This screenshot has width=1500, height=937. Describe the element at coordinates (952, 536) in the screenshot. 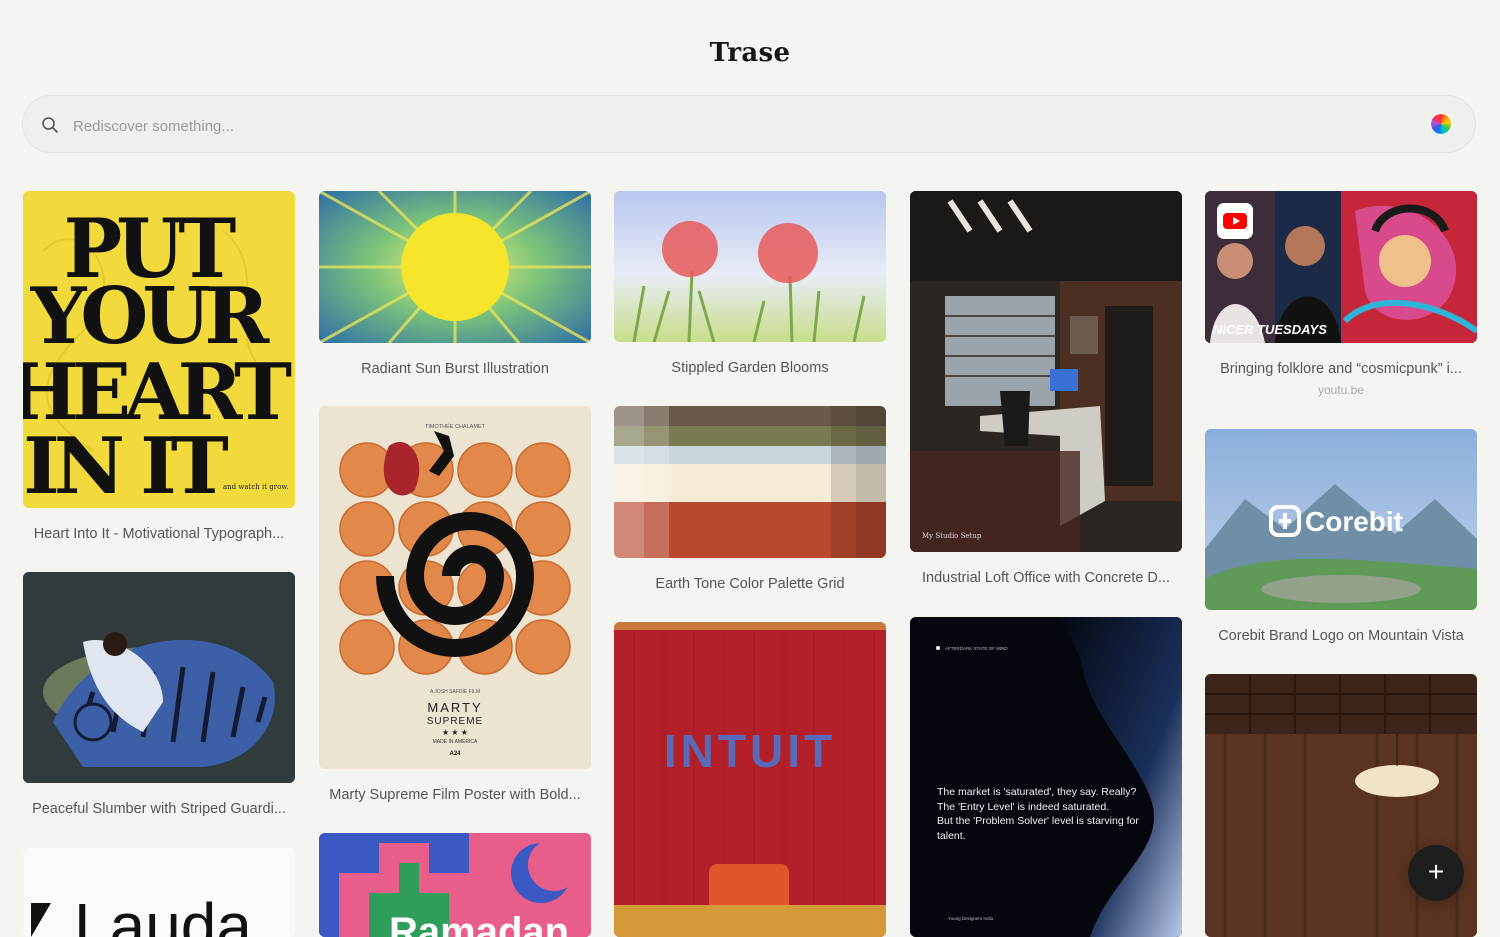

I see `image-overlay-text: My Studio Setup` at that location.